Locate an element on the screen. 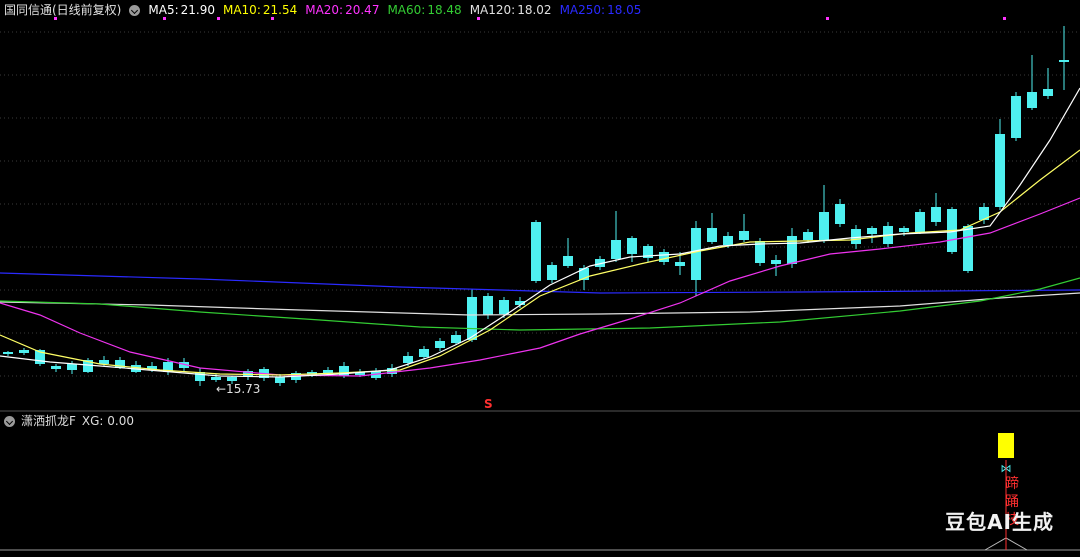  indicator-header: 潇洒抓龙F XG: 0.00 is located at coordinates (69, 421).